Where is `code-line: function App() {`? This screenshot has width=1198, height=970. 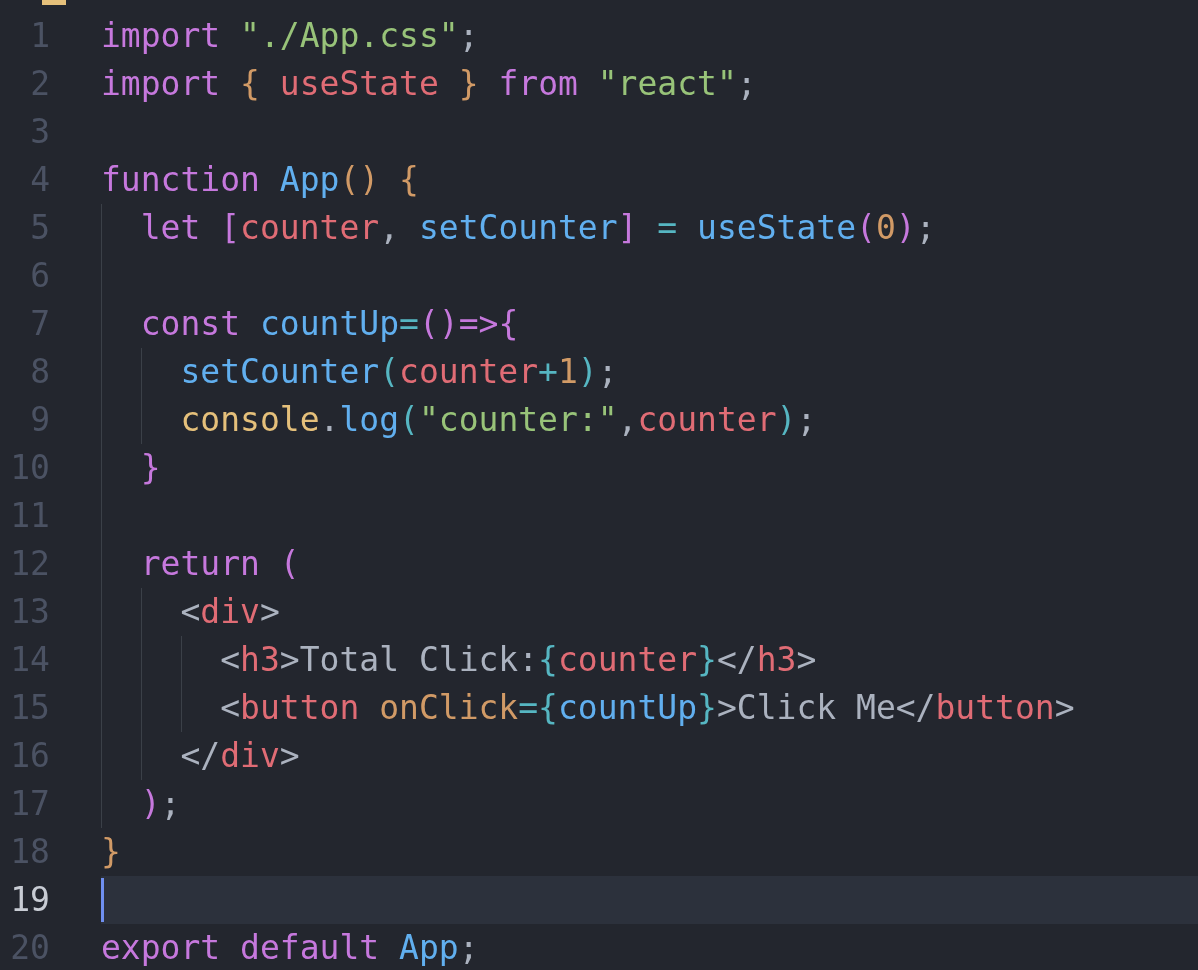
code-line: function App() { is located at coordinates (260, 179).